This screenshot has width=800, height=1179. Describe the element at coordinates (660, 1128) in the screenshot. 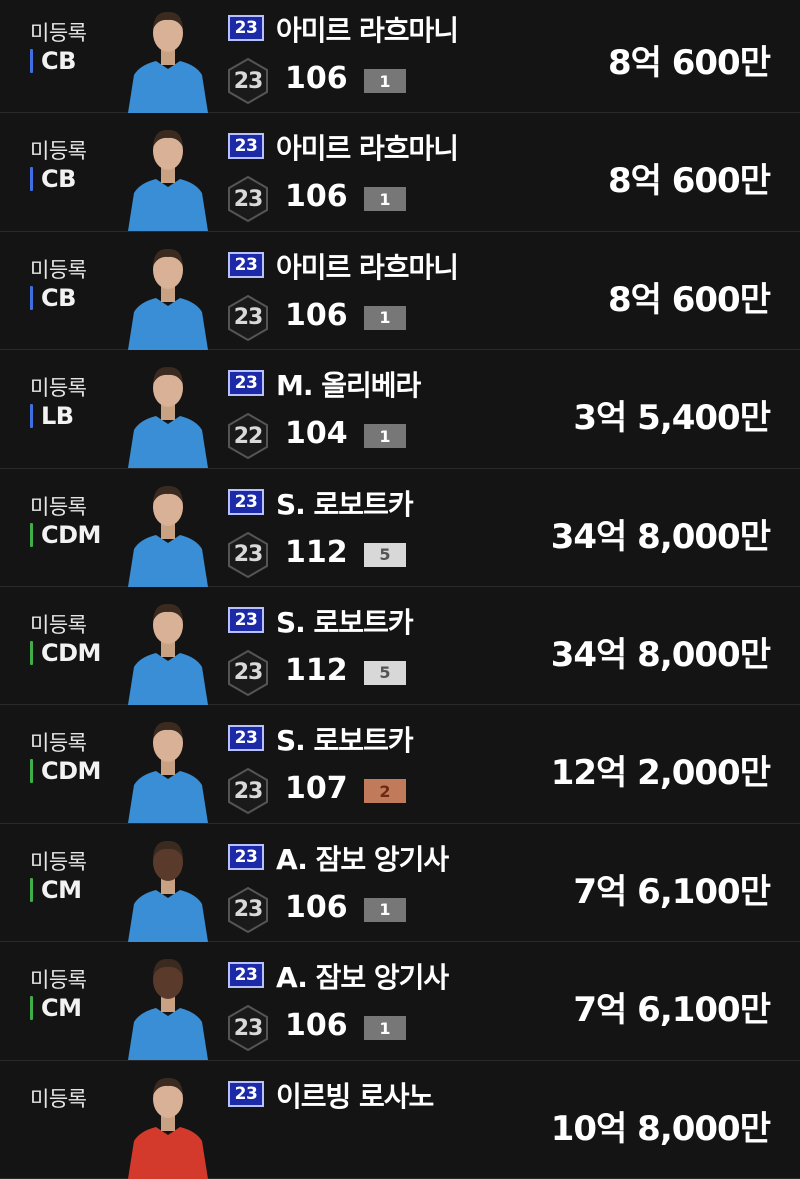

I see `player-price: 10억 8,000만` at that location.